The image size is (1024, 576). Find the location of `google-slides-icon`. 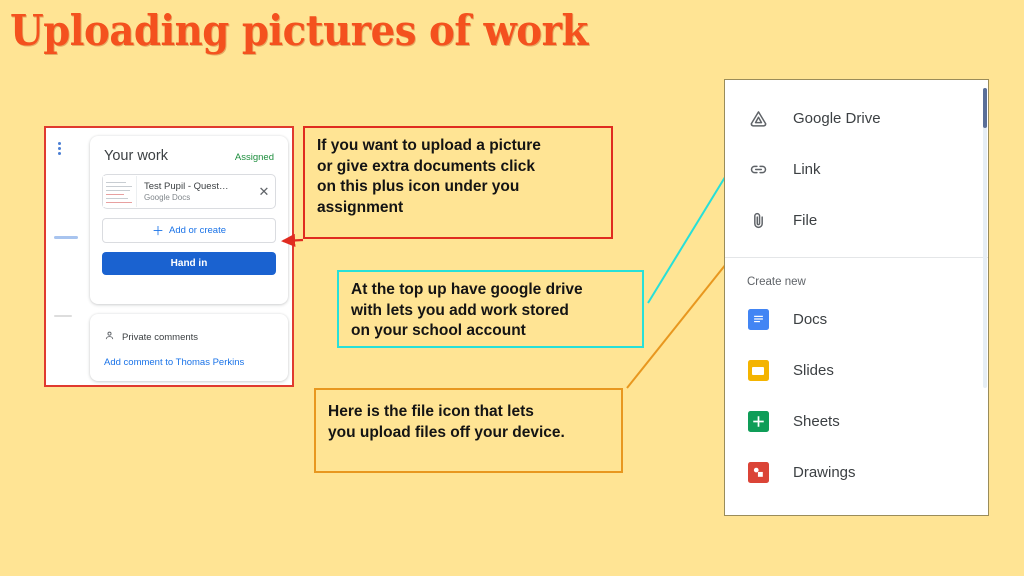

google-slides-icon is located at coordinates (758, 371).